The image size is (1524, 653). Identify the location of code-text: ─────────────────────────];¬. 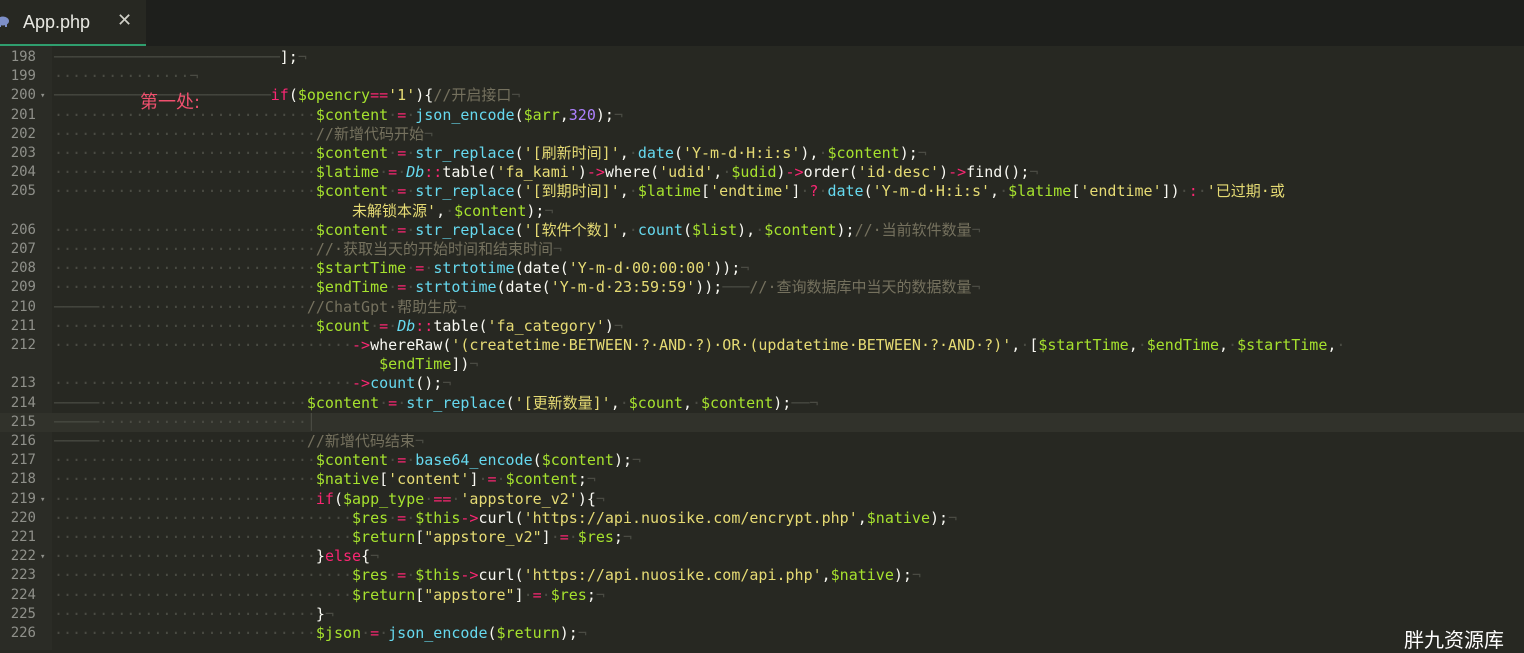
(180, 57).